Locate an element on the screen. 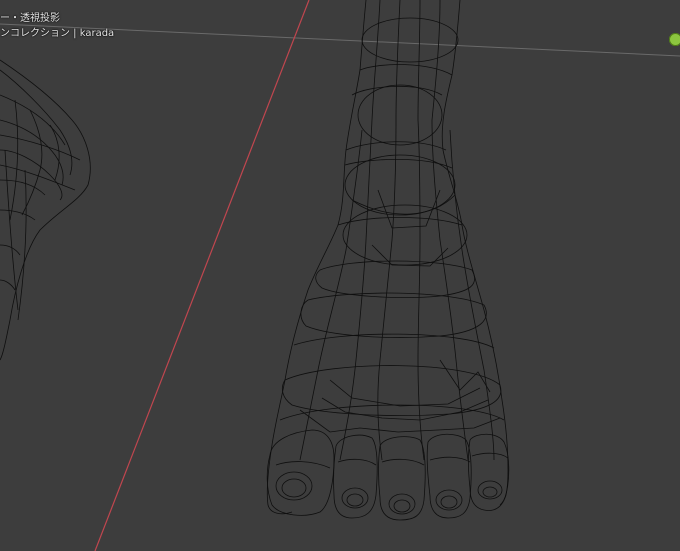 The height and width of the screenshot is (551, 680). left-foot-mesh is located at coordinates (45, 210).